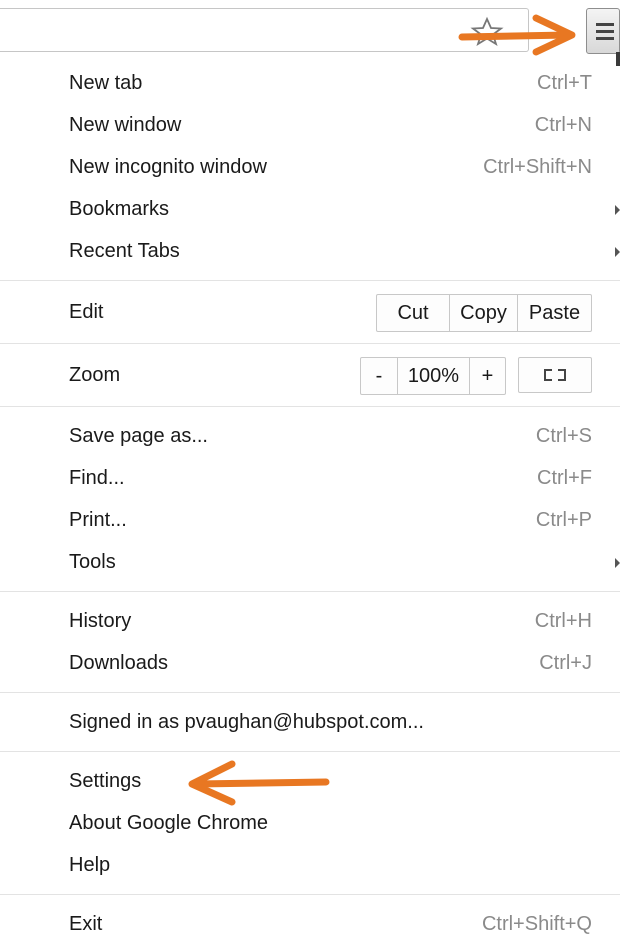 The width and height of the screenshot is (620, 945). What do you see at coordinates (487, 31) in the screenshot?
I see `star-icon` at bounding box center [487, 31].